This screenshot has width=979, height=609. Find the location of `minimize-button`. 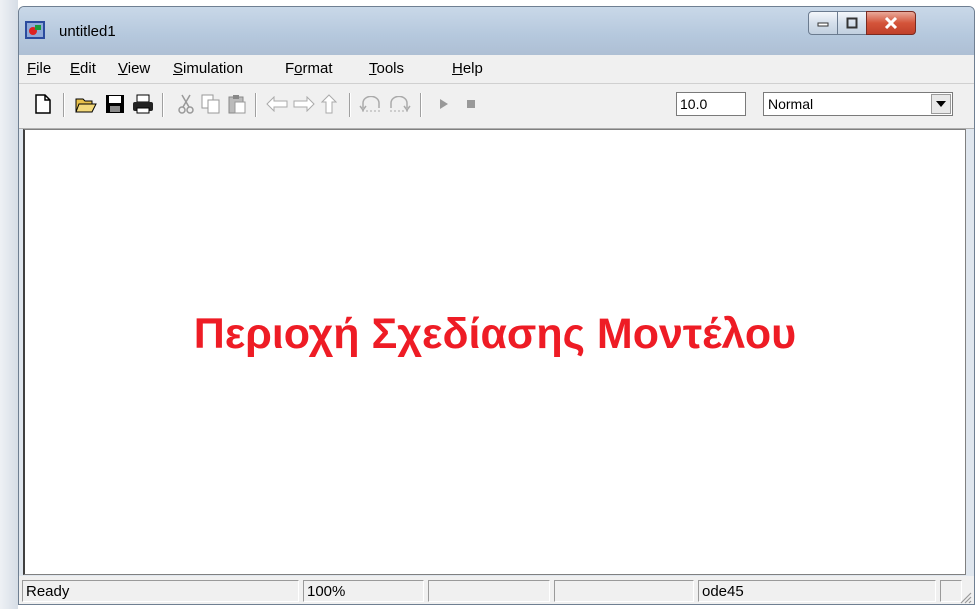

minimize-button is located at coordinates (823, 23).